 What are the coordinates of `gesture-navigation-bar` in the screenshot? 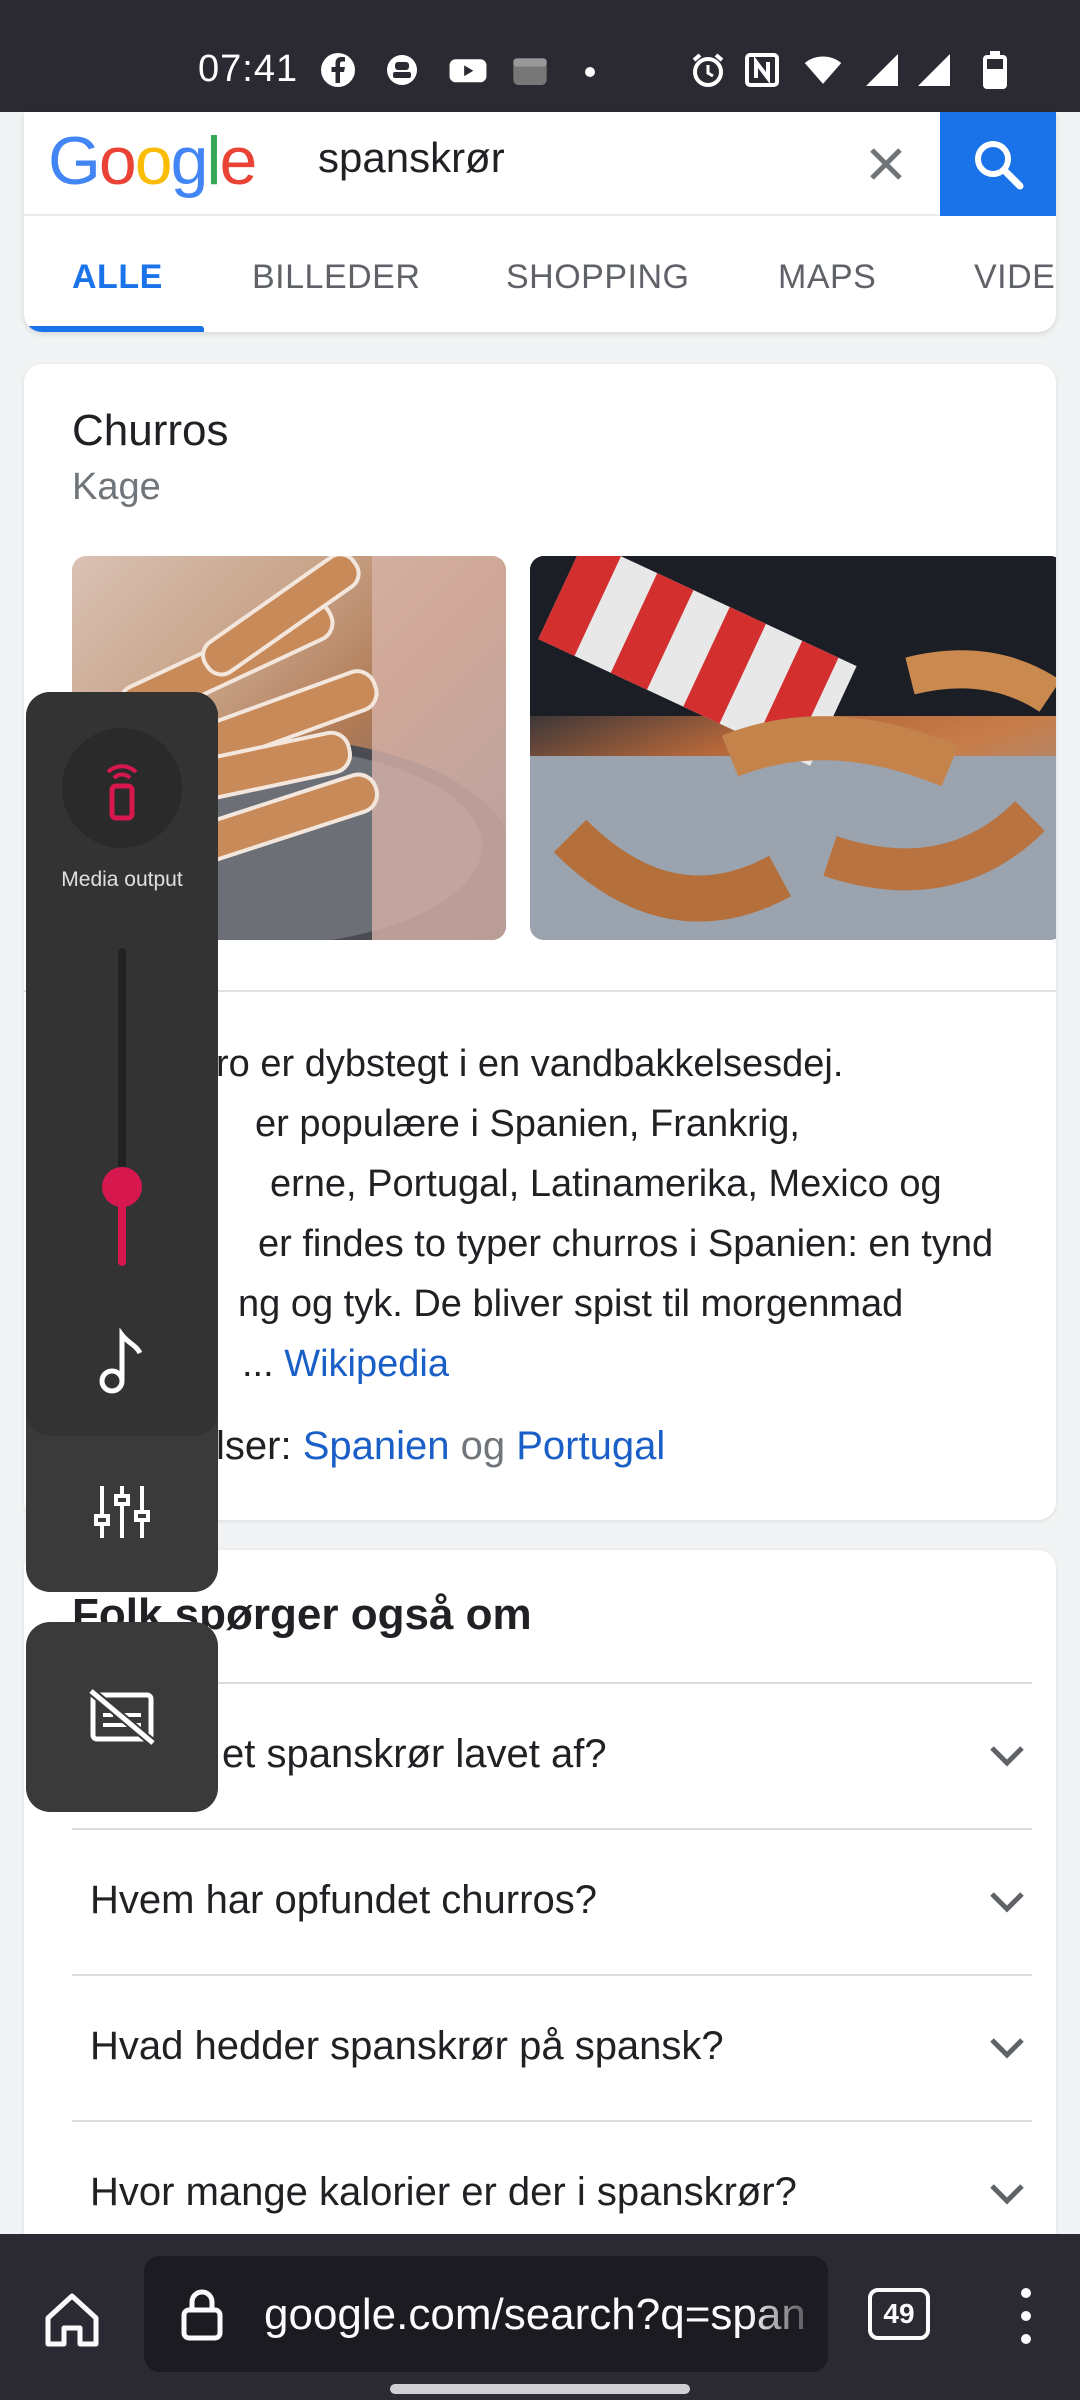 It's located at (540, 2389).